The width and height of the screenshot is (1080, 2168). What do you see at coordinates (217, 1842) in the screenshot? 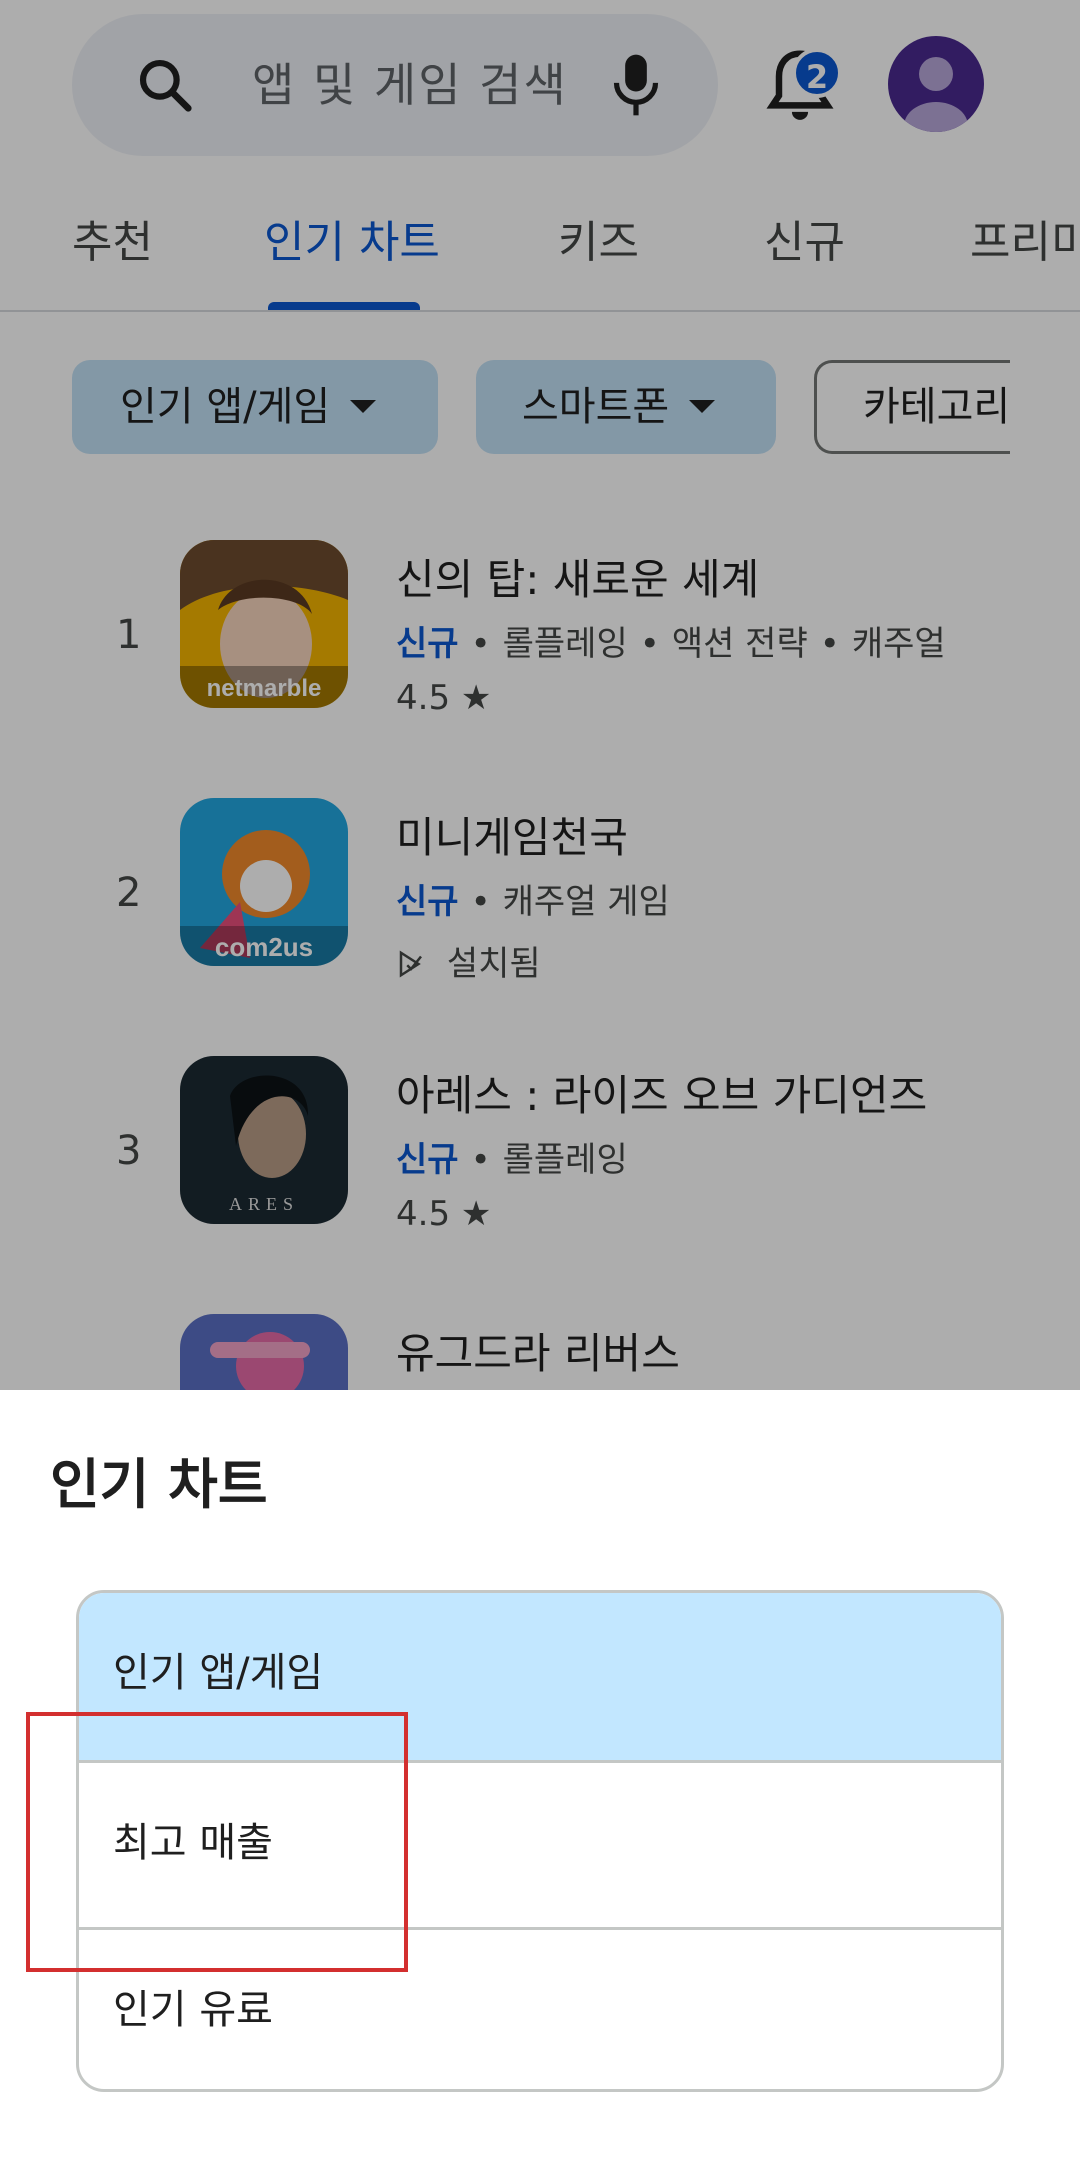
I see `highlight-box` at bounding box center [217, 1842].